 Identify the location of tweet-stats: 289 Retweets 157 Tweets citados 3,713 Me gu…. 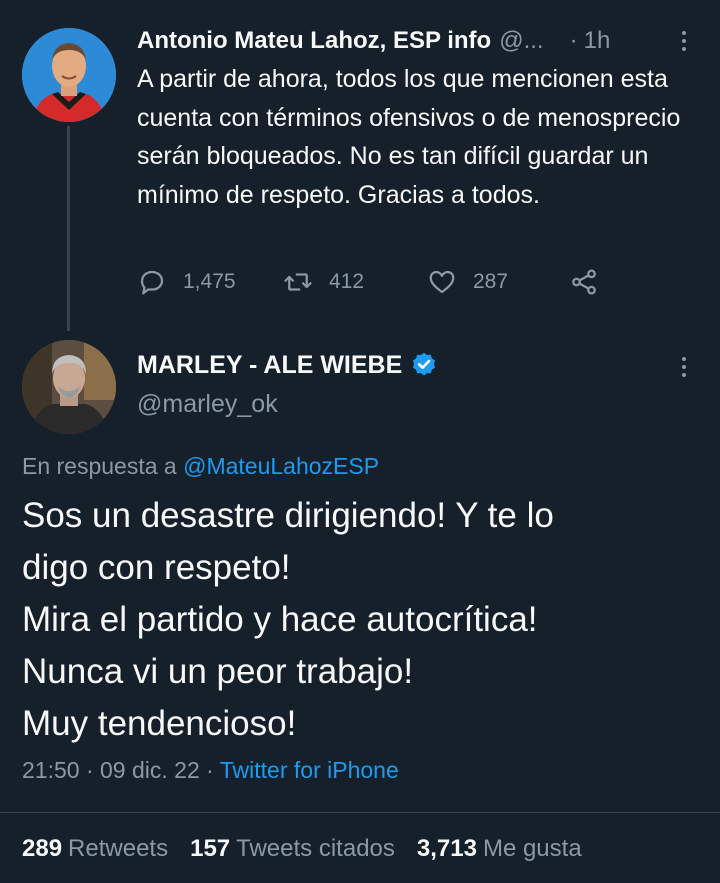
(313, 849).